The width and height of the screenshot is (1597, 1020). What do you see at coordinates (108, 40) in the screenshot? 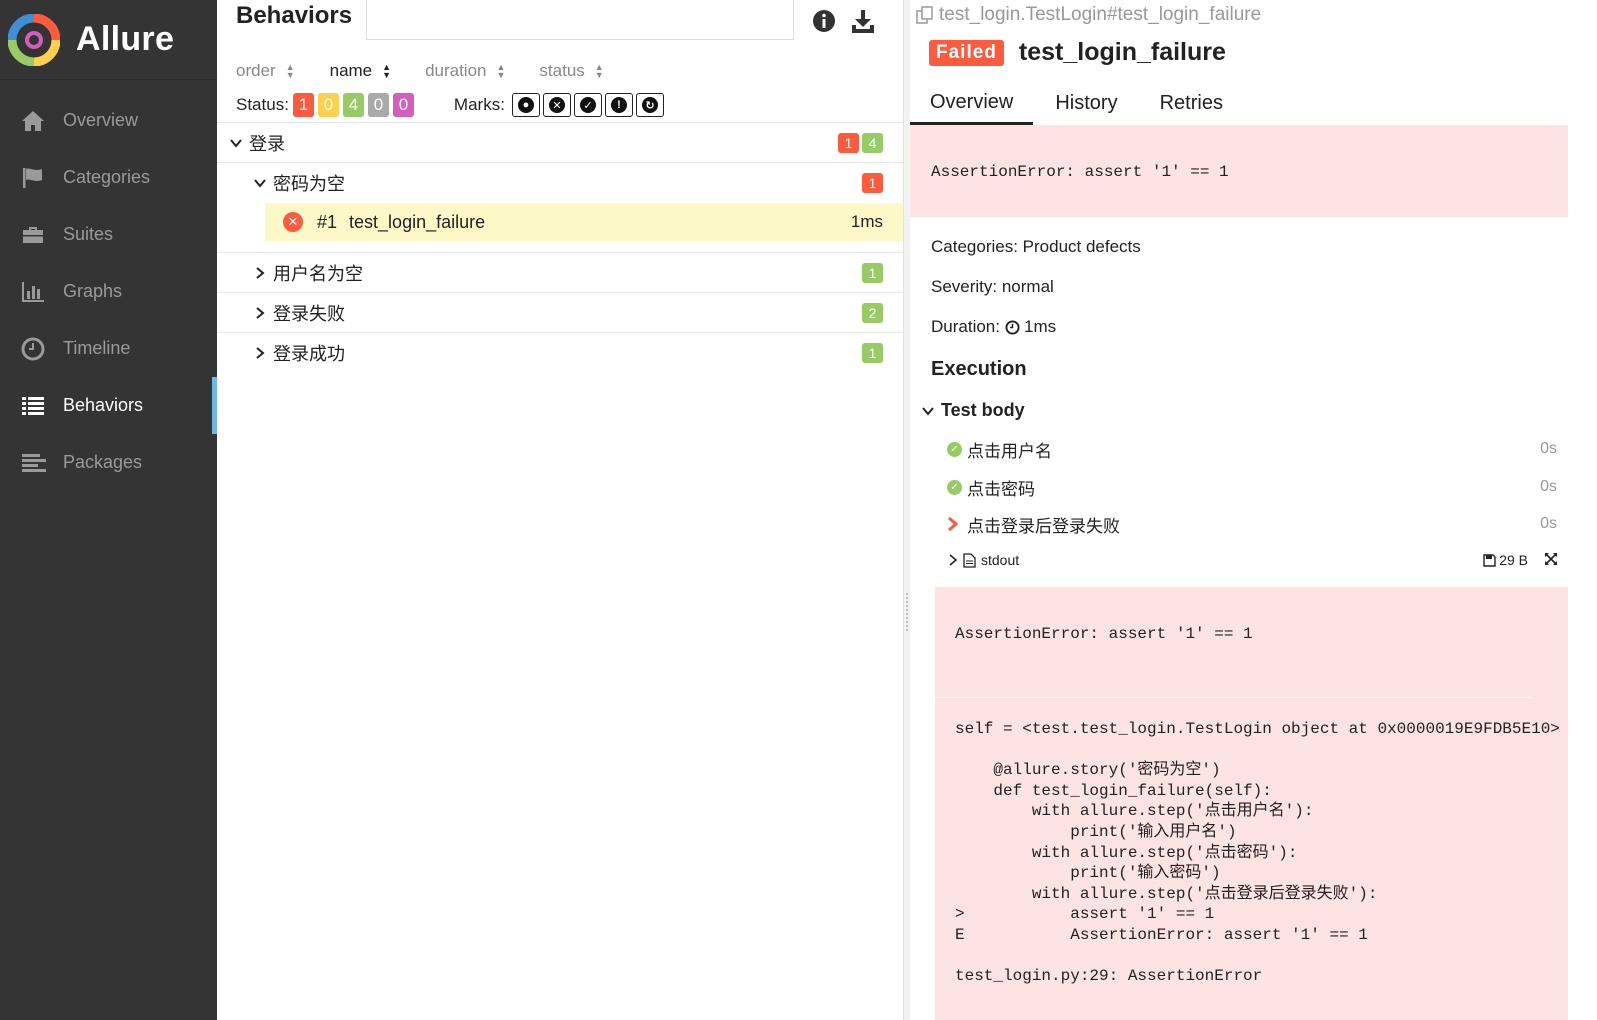
I see `brand: Allure` at bounding box center [108, 40].